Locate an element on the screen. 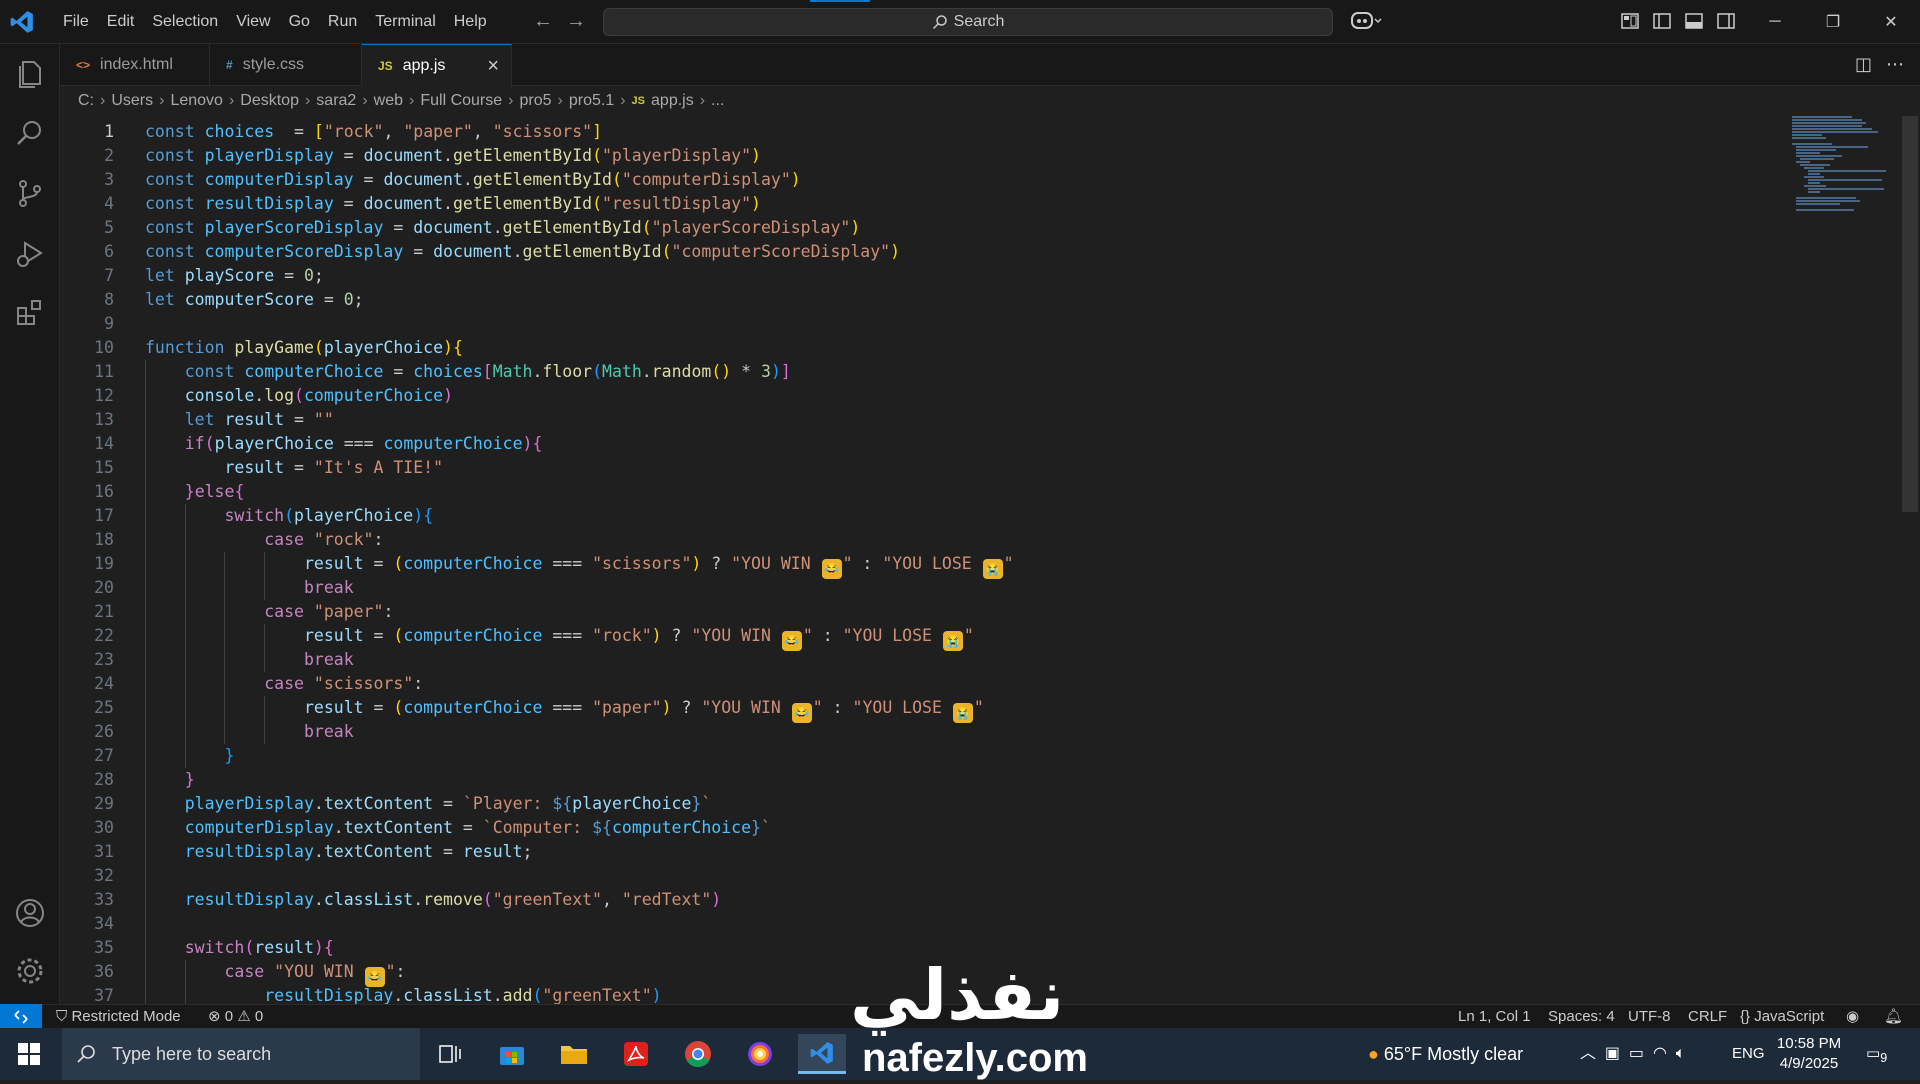 This screenshot has height=1084, width=1920. toggle-primary-sidebar-icon is located at coordinates (1663, 22).